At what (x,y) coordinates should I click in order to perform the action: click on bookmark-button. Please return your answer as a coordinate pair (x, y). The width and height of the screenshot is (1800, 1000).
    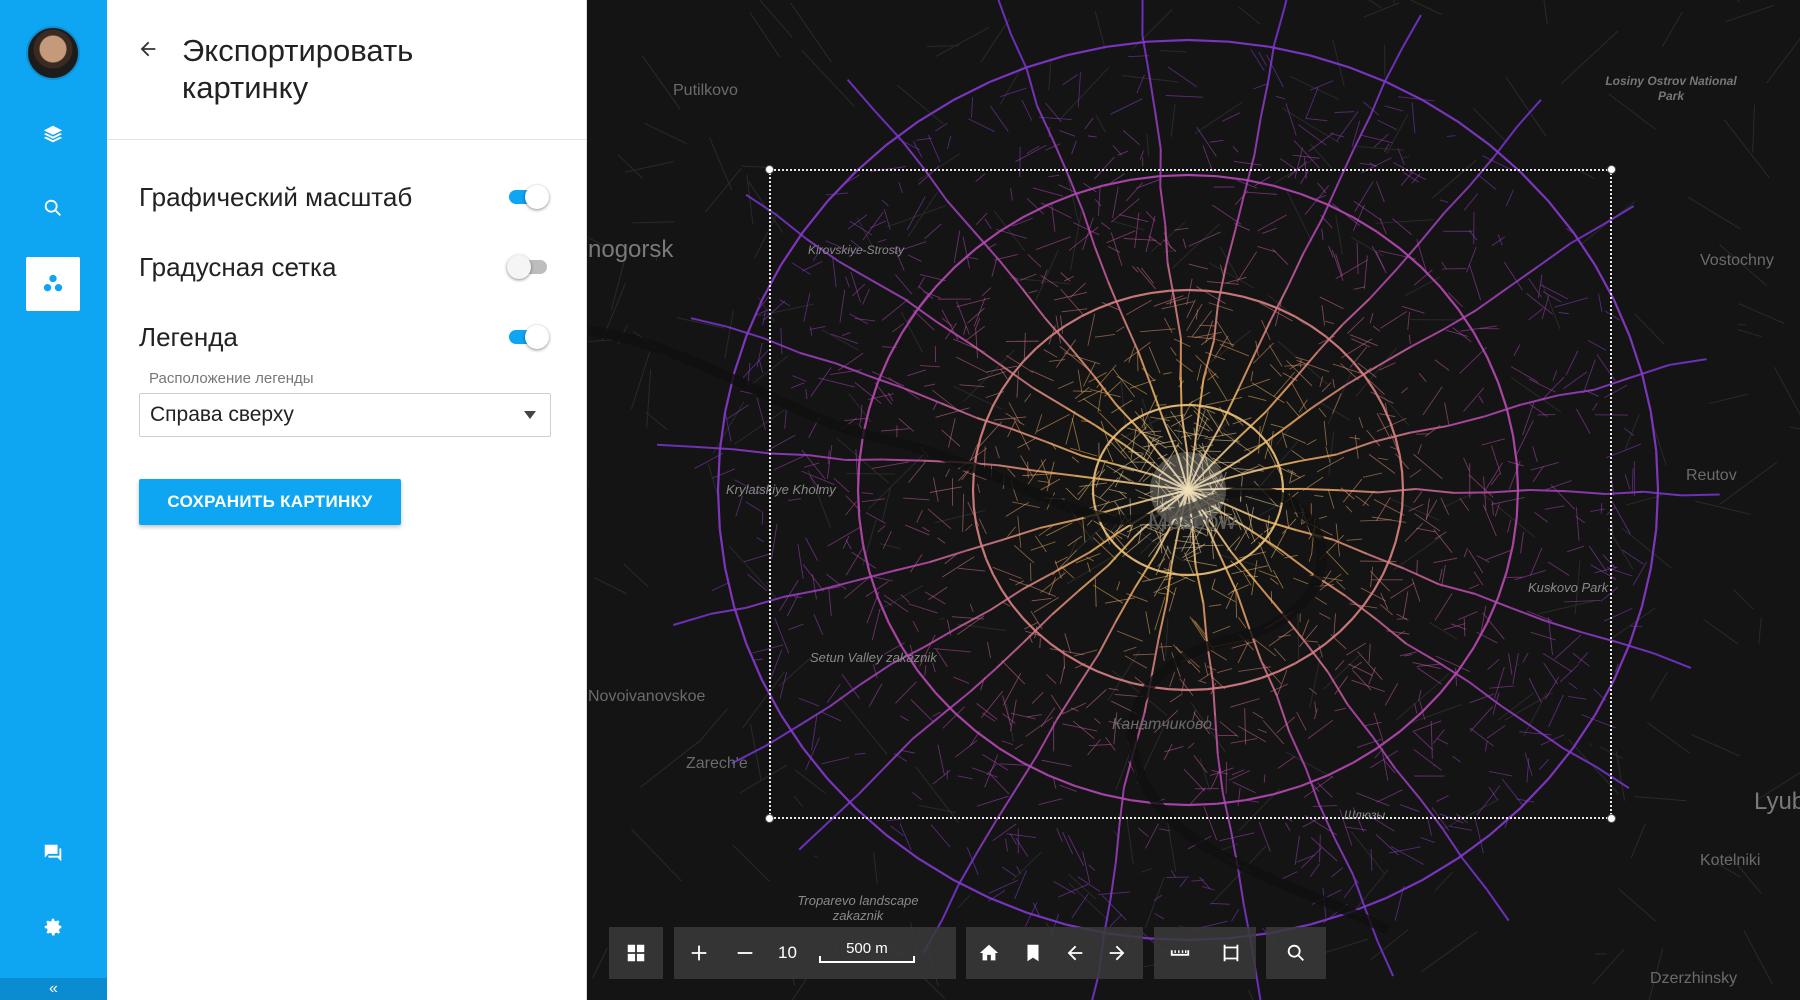
    Looking at the image, I should click on (1033, 953).